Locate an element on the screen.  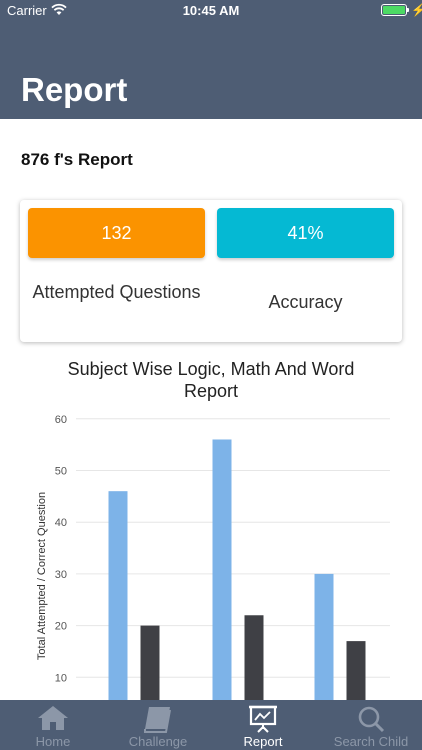
tab-home: Home is located at coordinates (53, 725).